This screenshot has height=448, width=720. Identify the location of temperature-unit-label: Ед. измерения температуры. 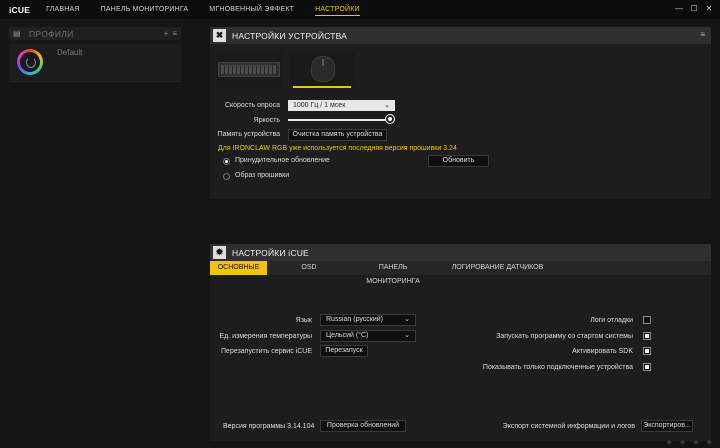
(265, 336).